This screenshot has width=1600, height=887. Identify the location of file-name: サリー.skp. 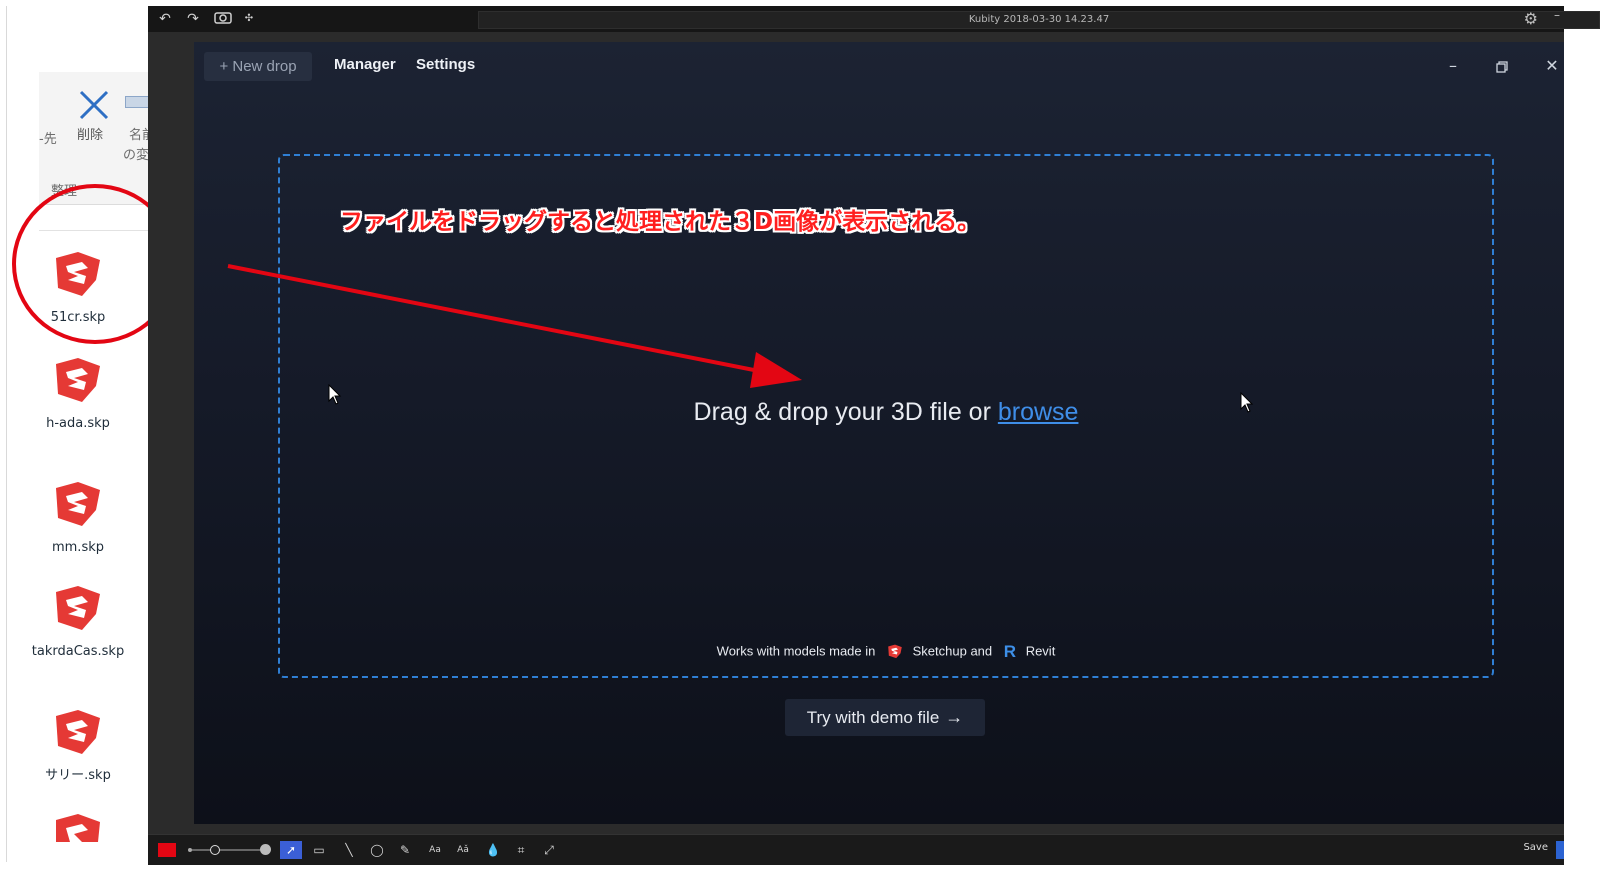
(78, 775).